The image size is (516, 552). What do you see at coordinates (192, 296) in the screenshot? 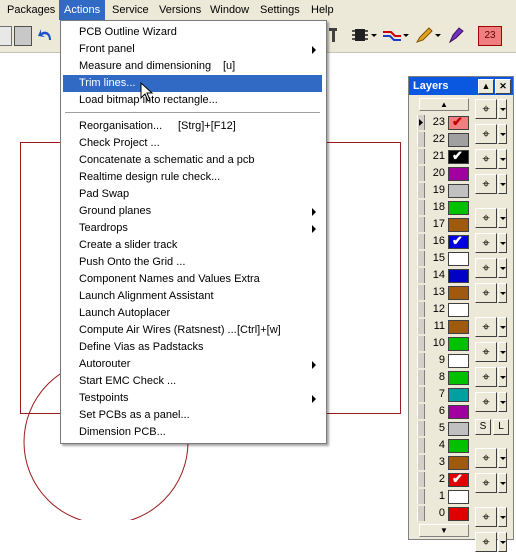
I see `menu-item-alignment-assistant: Launch Alignment Assistant` at bounding box center [192, 296].